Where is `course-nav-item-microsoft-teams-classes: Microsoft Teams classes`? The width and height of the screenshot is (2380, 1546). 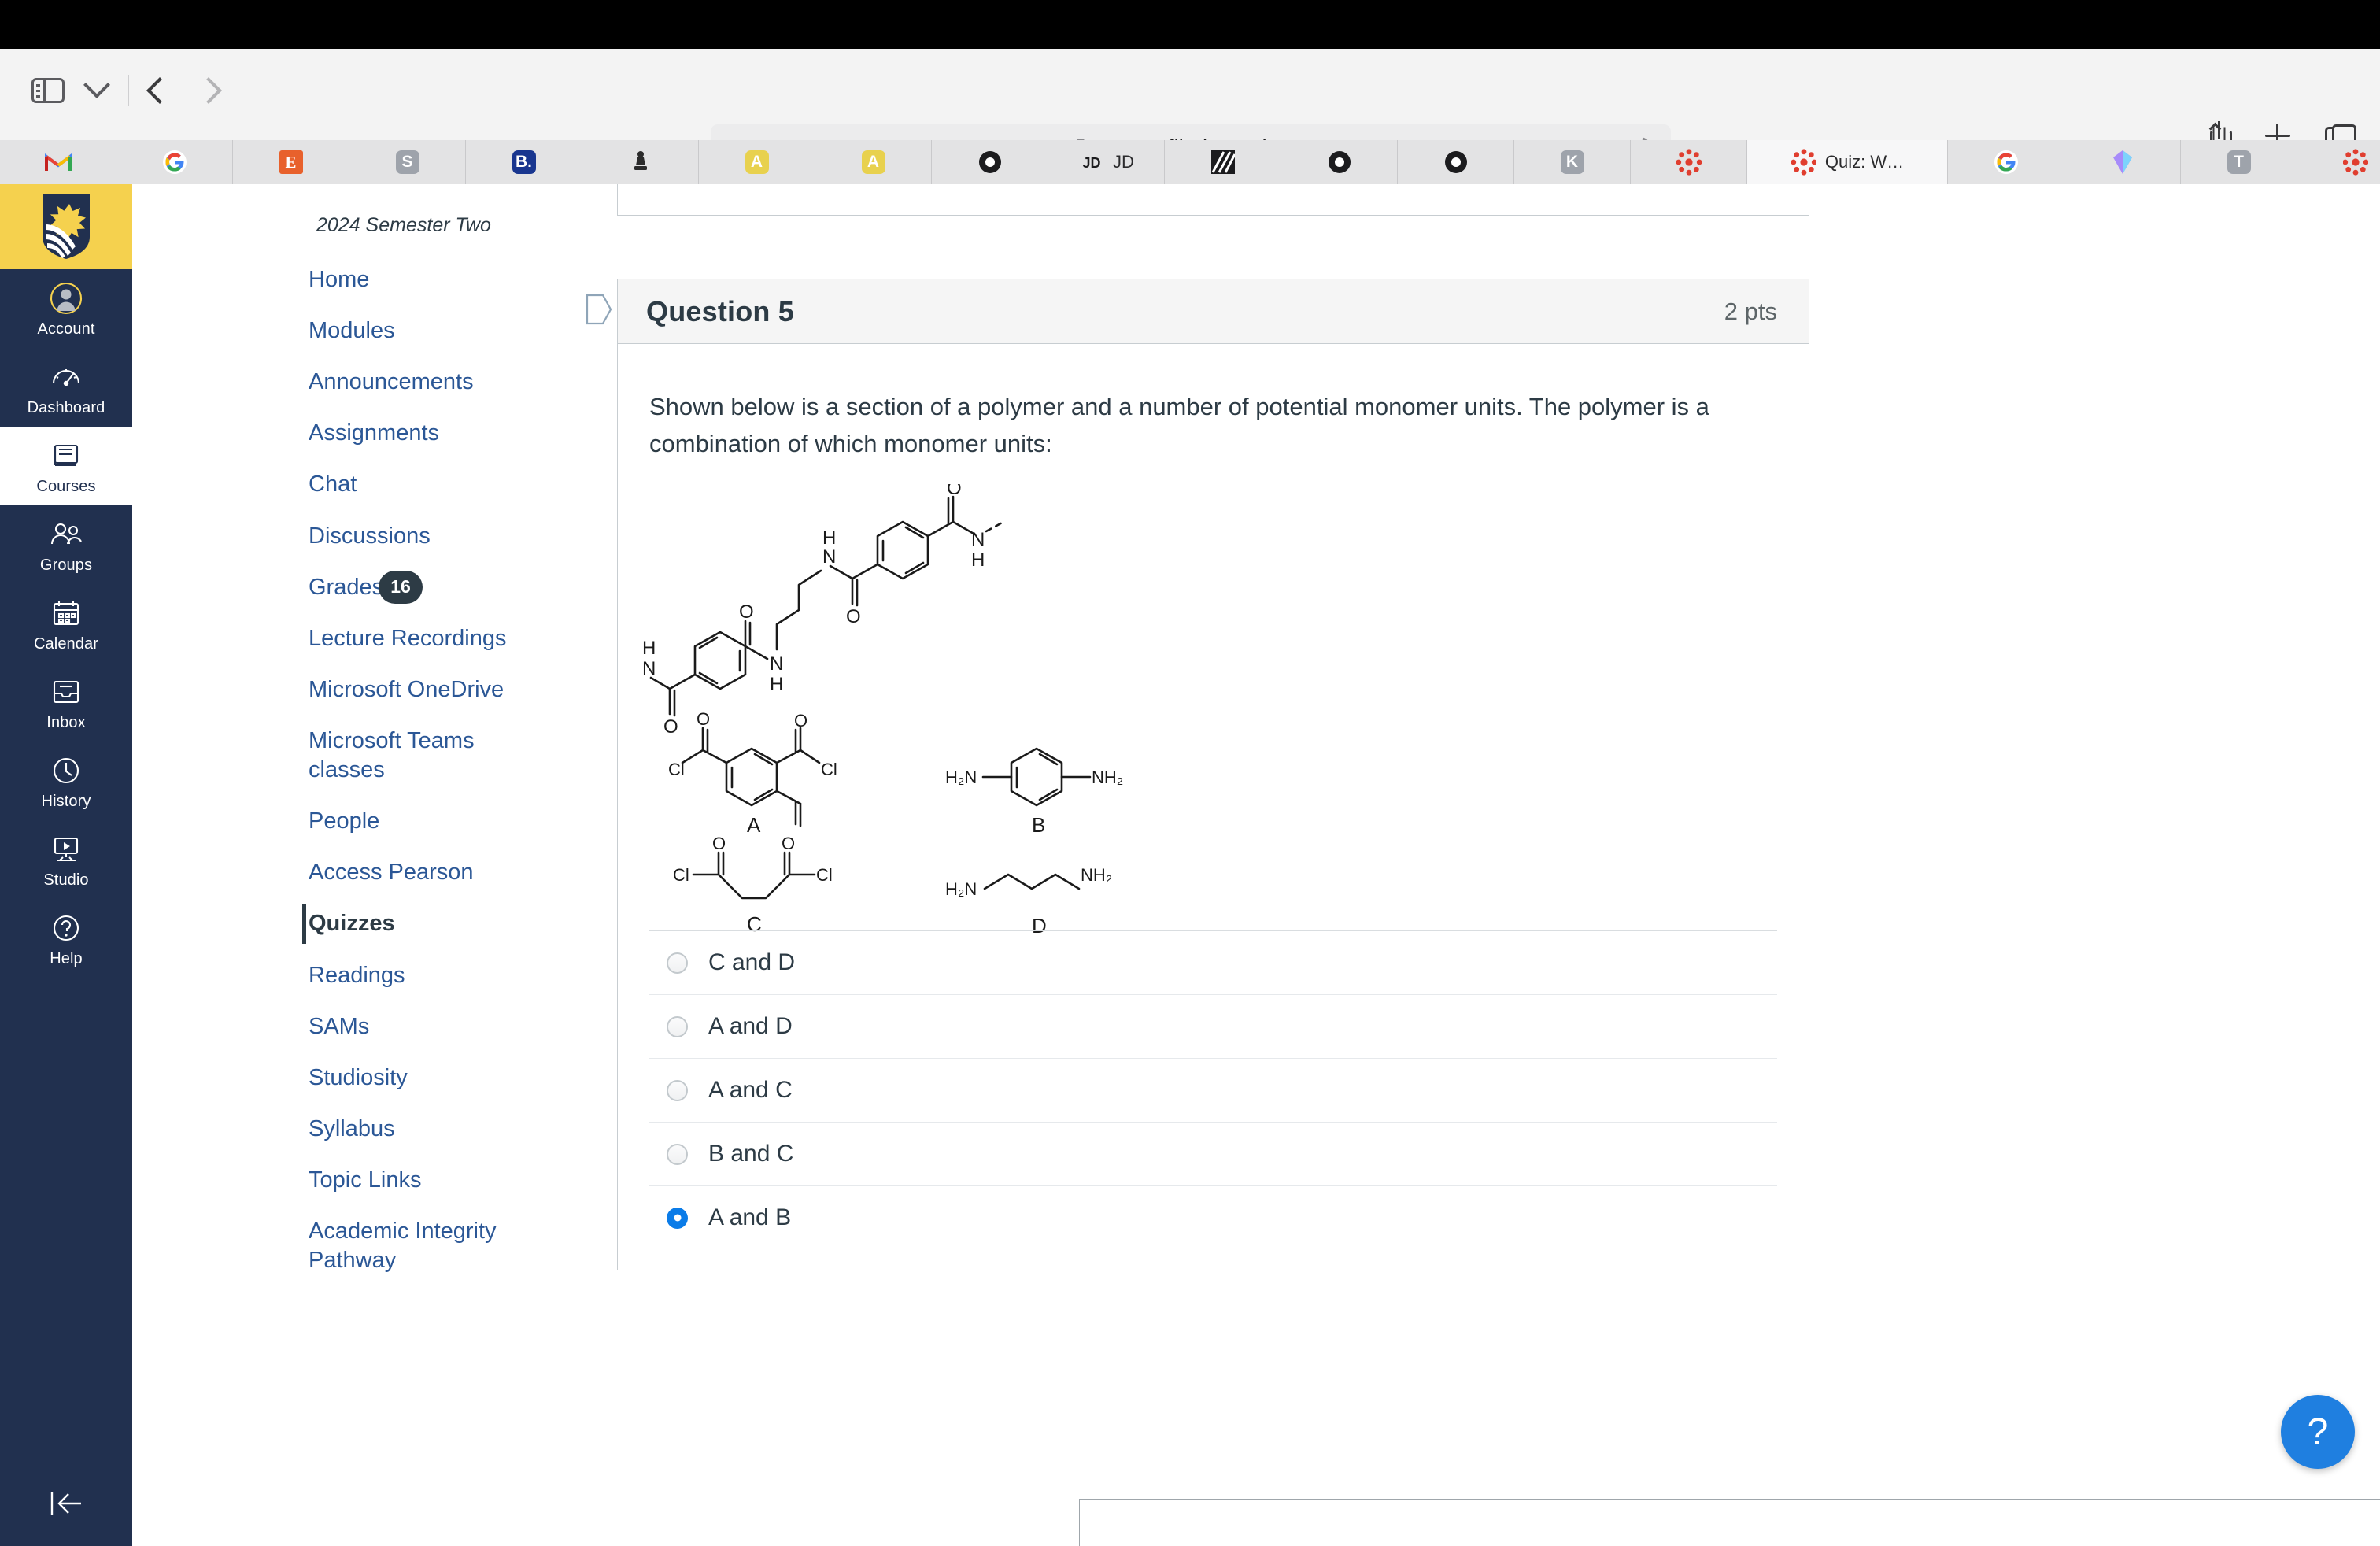
course-nav-item-microsoft-teams-classes: Microsoft Teams classes is located at coordinates (350, 756).